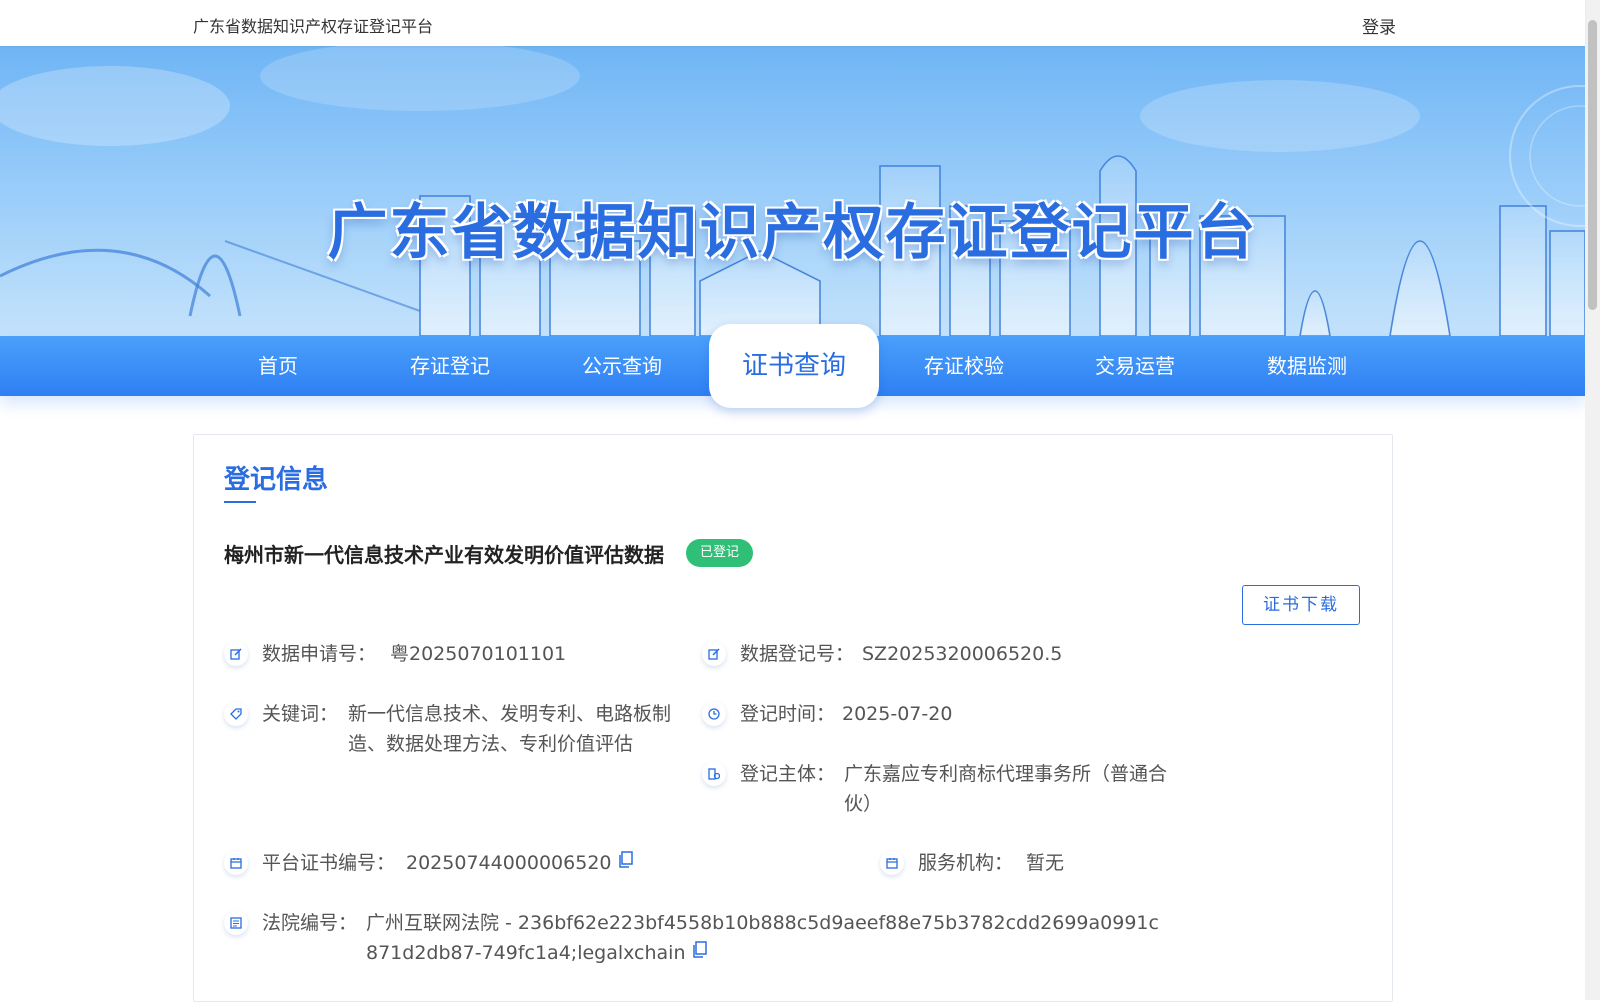 The width and height of the screenshot is (1600, 1002). What do you see at coordinates (1006, 789) in the screenshot?
I see `field-value: 广东嘉应专利商标代理事务所（普通合伙）` at bounding box center [1006, 789].